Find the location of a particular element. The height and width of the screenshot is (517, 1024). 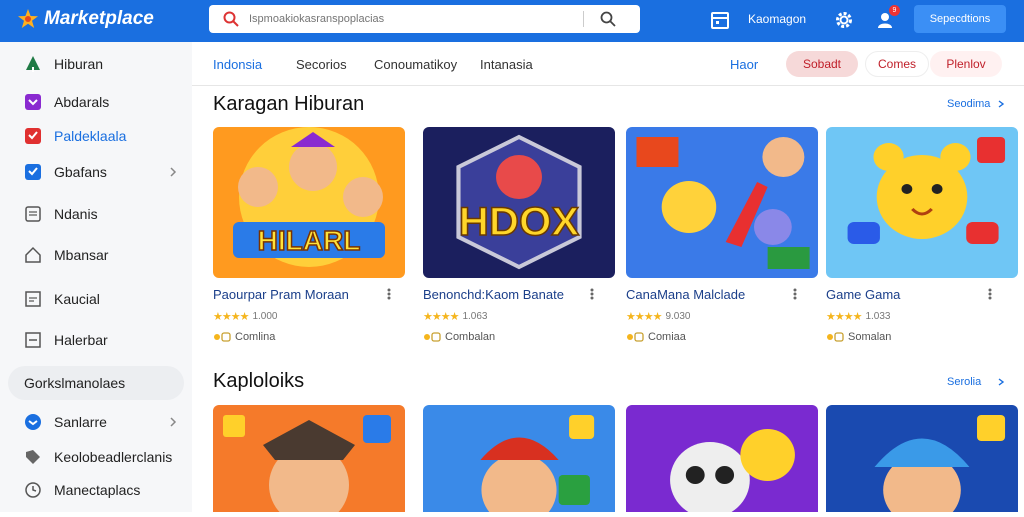

app-name: CanaMana Malclade is located at coordinates (685, 294).